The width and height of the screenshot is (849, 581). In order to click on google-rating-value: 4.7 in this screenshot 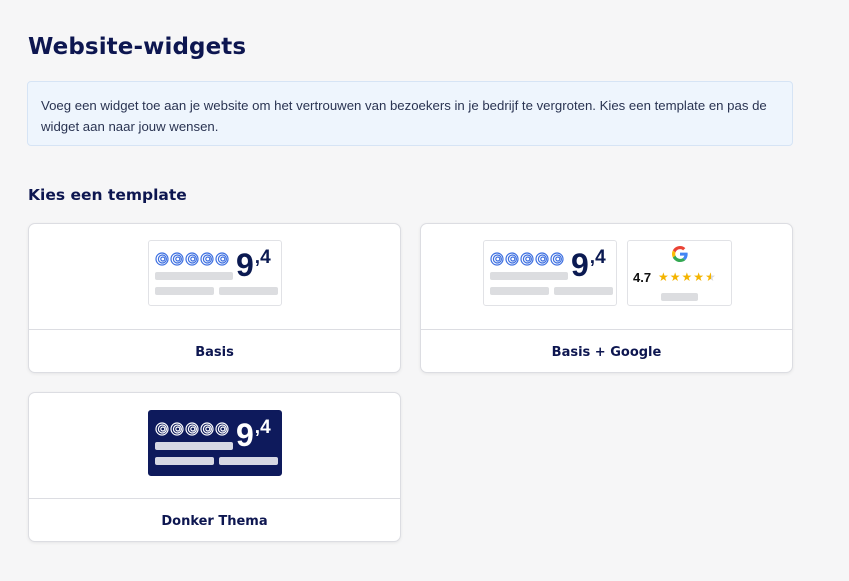, I will do `click(642, 277)`.